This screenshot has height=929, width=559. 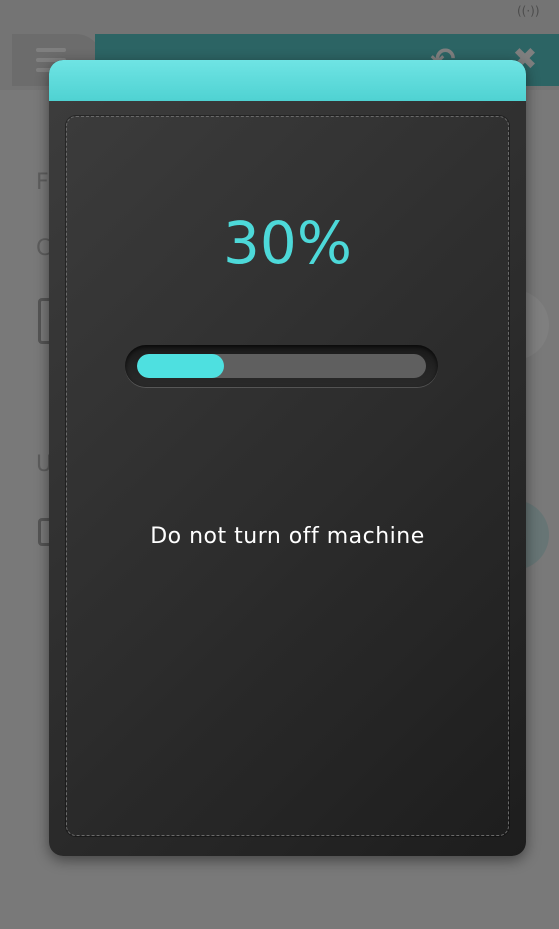 I want to click on dialog-header, so click(x=287, y=80).